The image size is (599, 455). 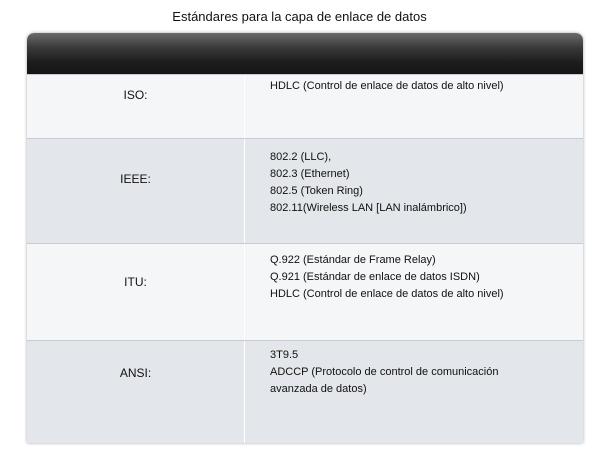 I want to click on standard-item: Q.922 (Estándar de Frame Relay), so click(x=353, y=260).